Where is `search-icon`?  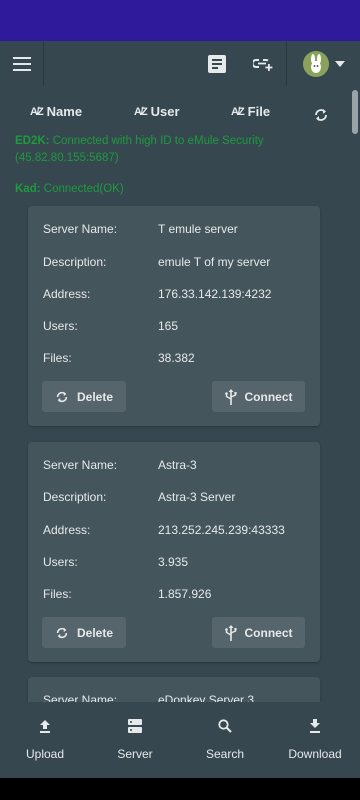
search-icon is located at coordinates (225, 726).